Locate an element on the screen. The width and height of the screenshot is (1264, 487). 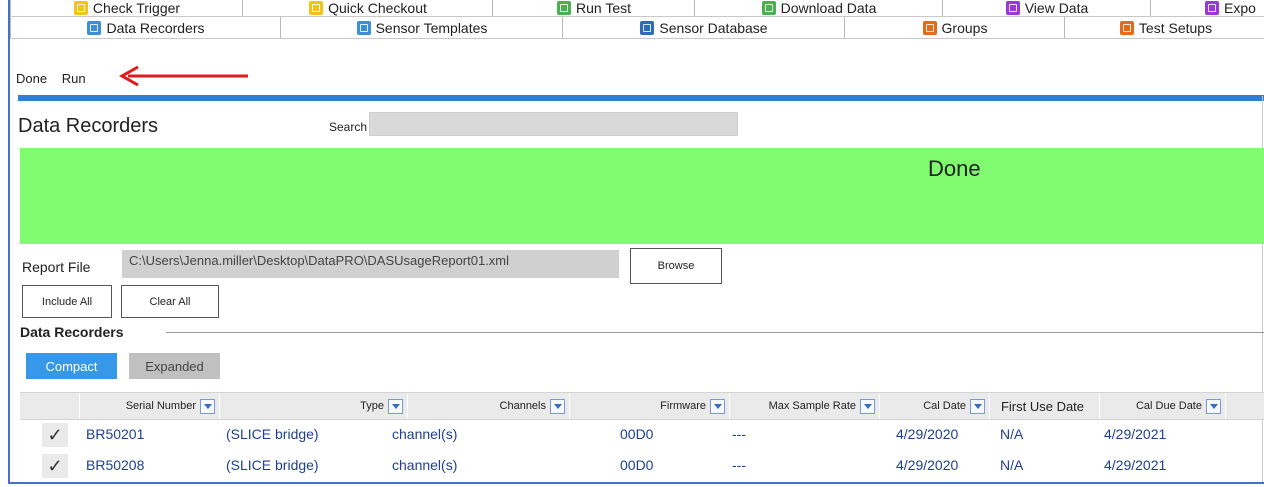
arrow-left-icon is located at coordinates (183, 76).